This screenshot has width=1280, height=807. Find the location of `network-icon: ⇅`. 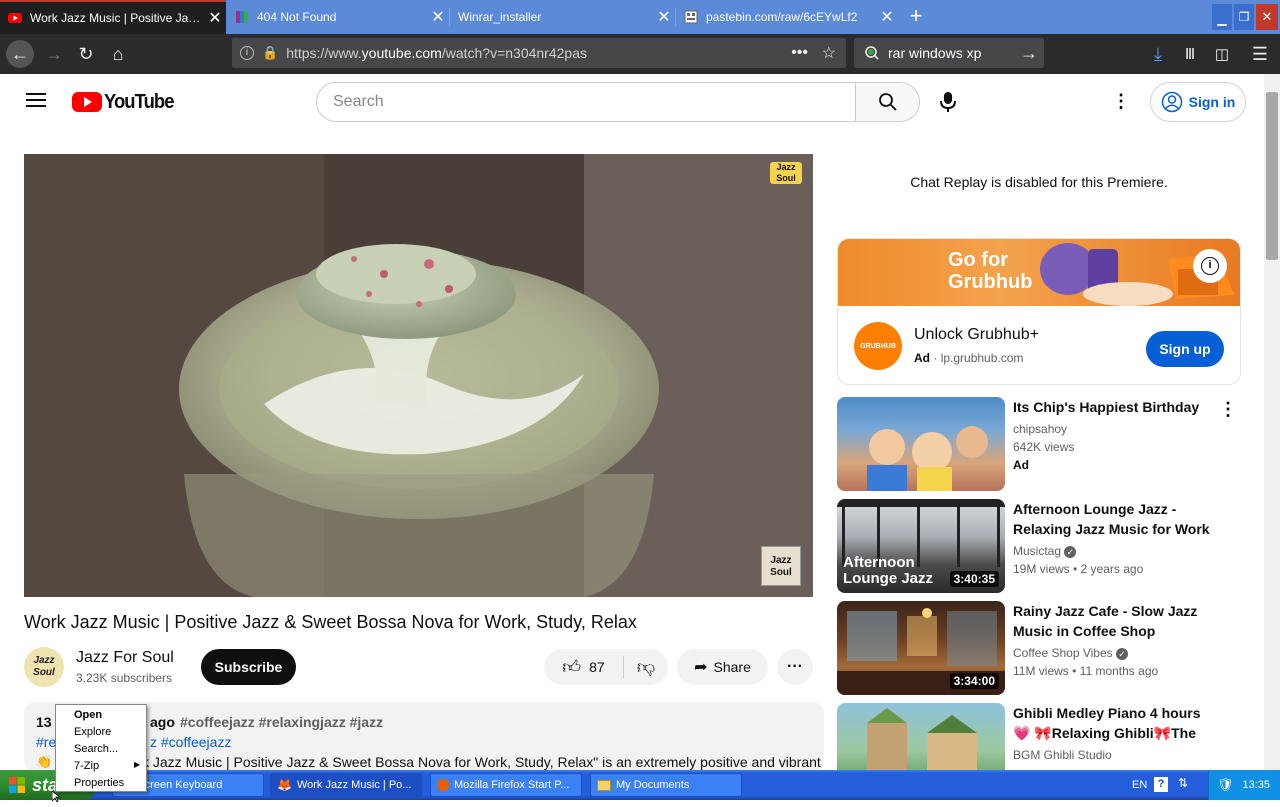

network-icon: ⇅ is located at coordinates (1183, 783).